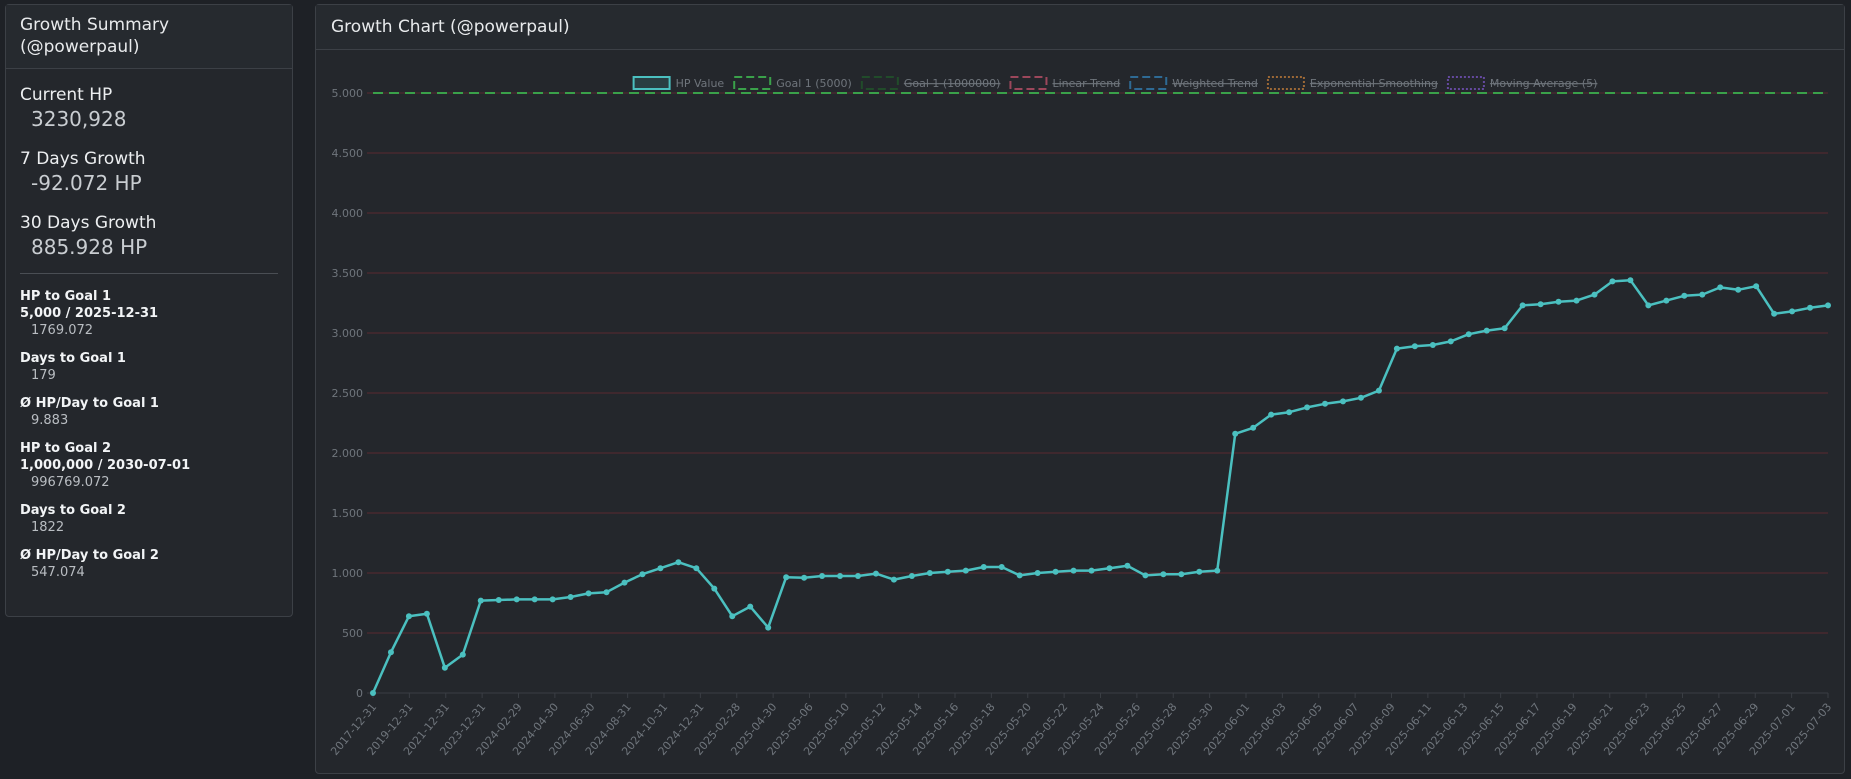 The image size is (1851, 779). I want to click on legend-item: HP Value, so click(678, 83).